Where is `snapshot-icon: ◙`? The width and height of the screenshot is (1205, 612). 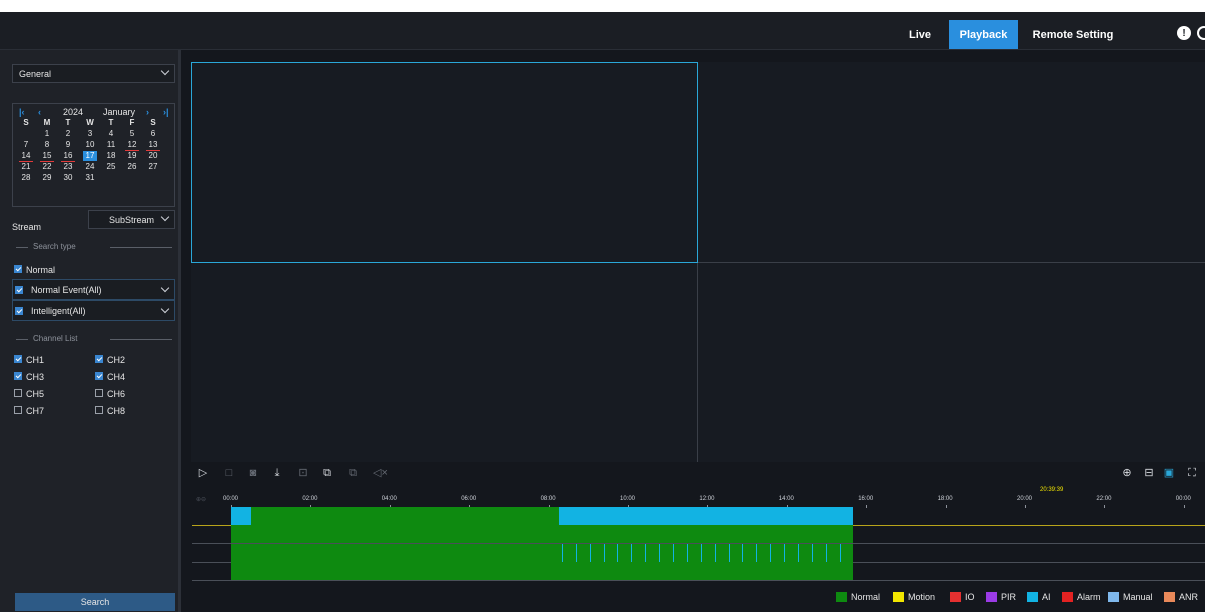 snapshot-icon: ◙ is located at coordinates (253, 473).